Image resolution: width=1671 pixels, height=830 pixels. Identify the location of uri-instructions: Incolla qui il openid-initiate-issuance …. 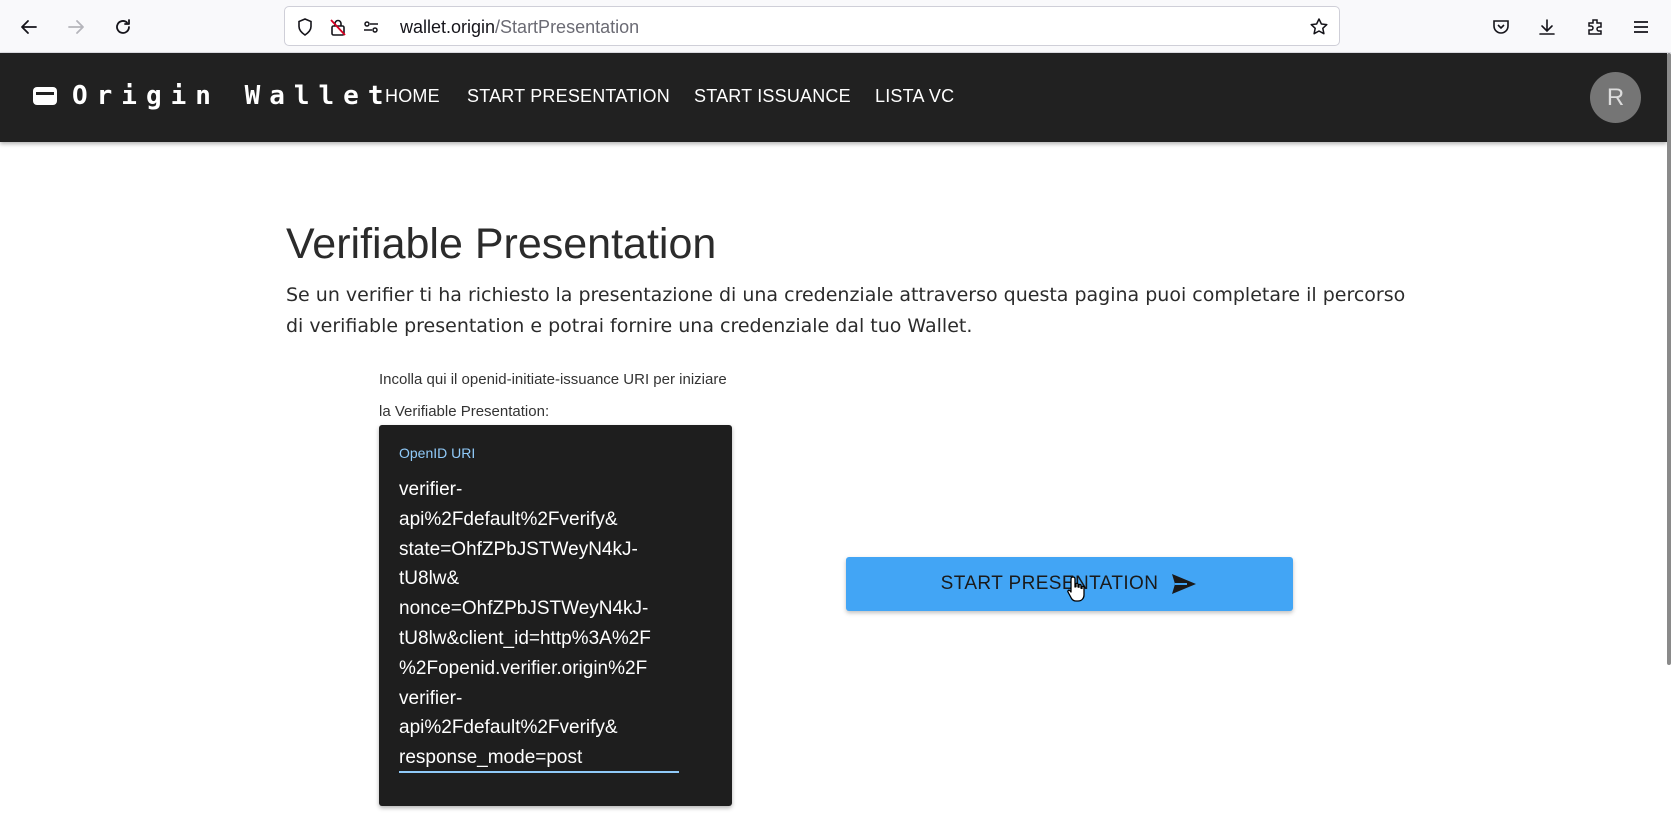
(553, 395).